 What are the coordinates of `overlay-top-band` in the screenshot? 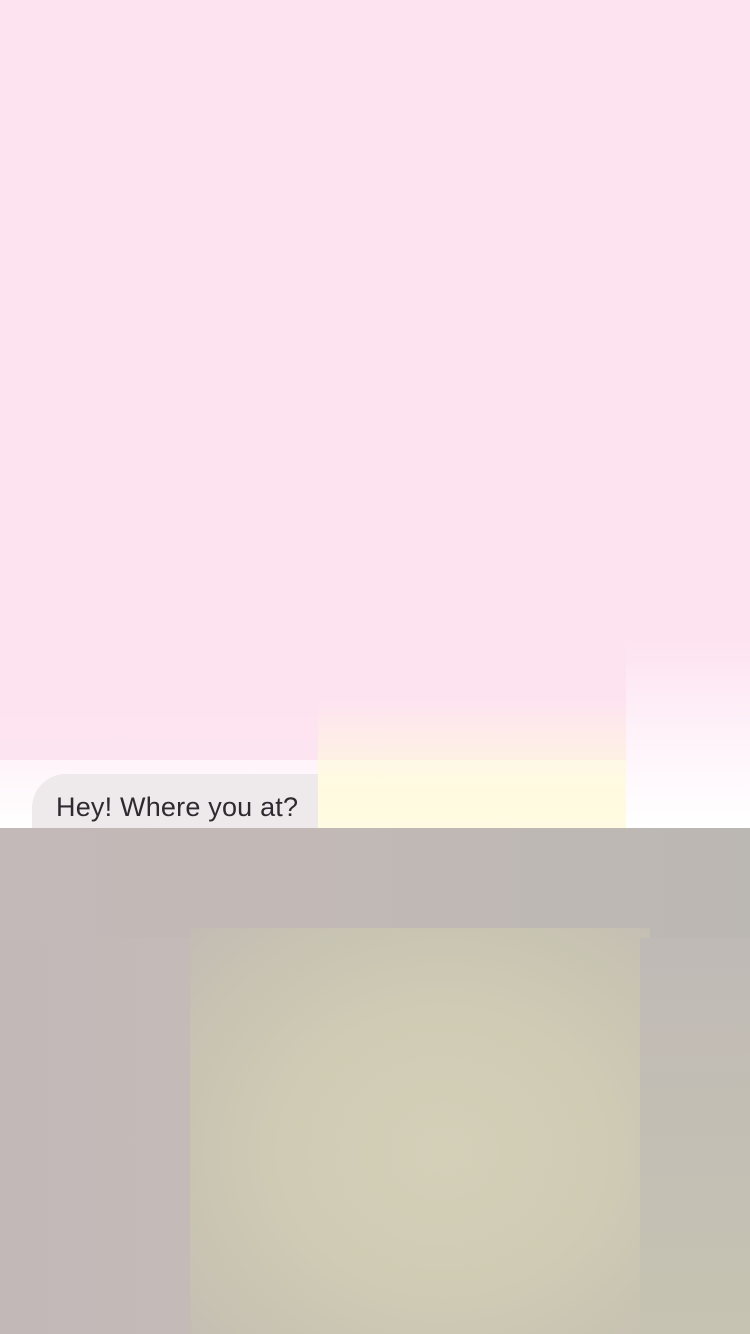 It's located at (375, 883).